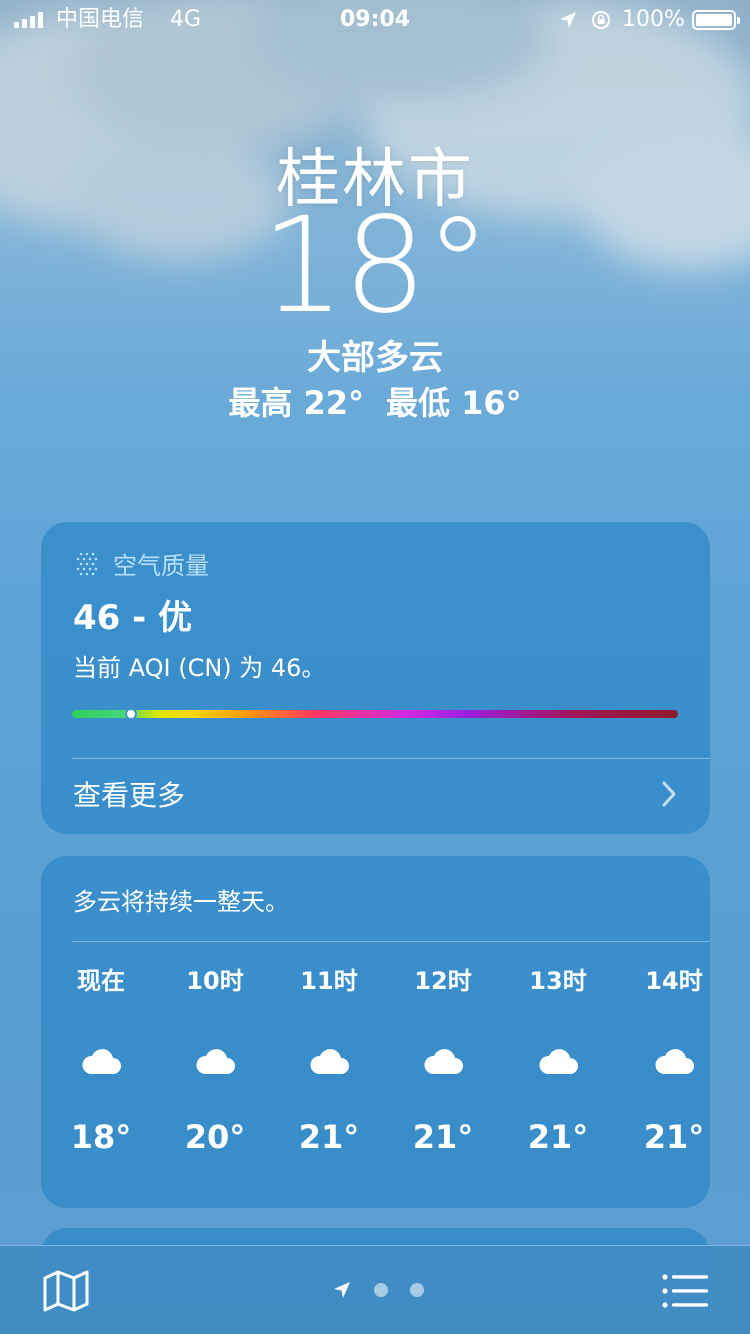 This screenshot has height=1334, width=750. Describe the element at coordinates (375, 20) in the screenshot. I see `status-bar: 中国电信 4G 09:04 100%` at that location.